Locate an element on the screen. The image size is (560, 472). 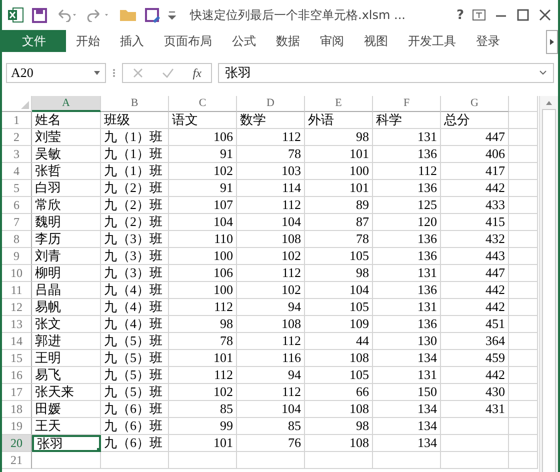
cancel-icon is located at coordinates (137, 73).